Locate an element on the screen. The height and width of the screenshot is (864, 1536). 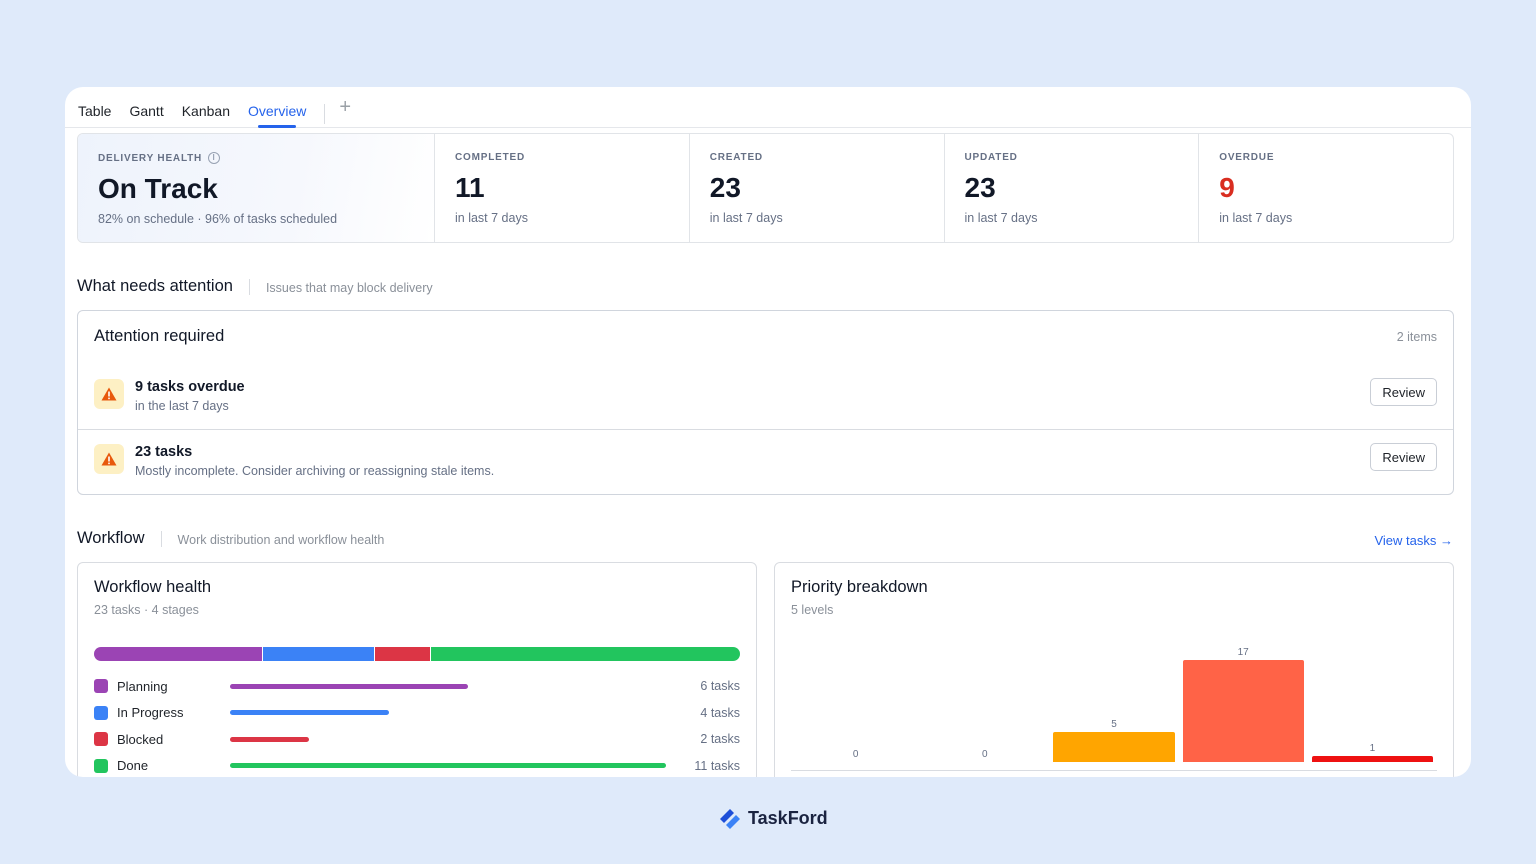
attention-title: Attention required is located at coordinates (159, 336).